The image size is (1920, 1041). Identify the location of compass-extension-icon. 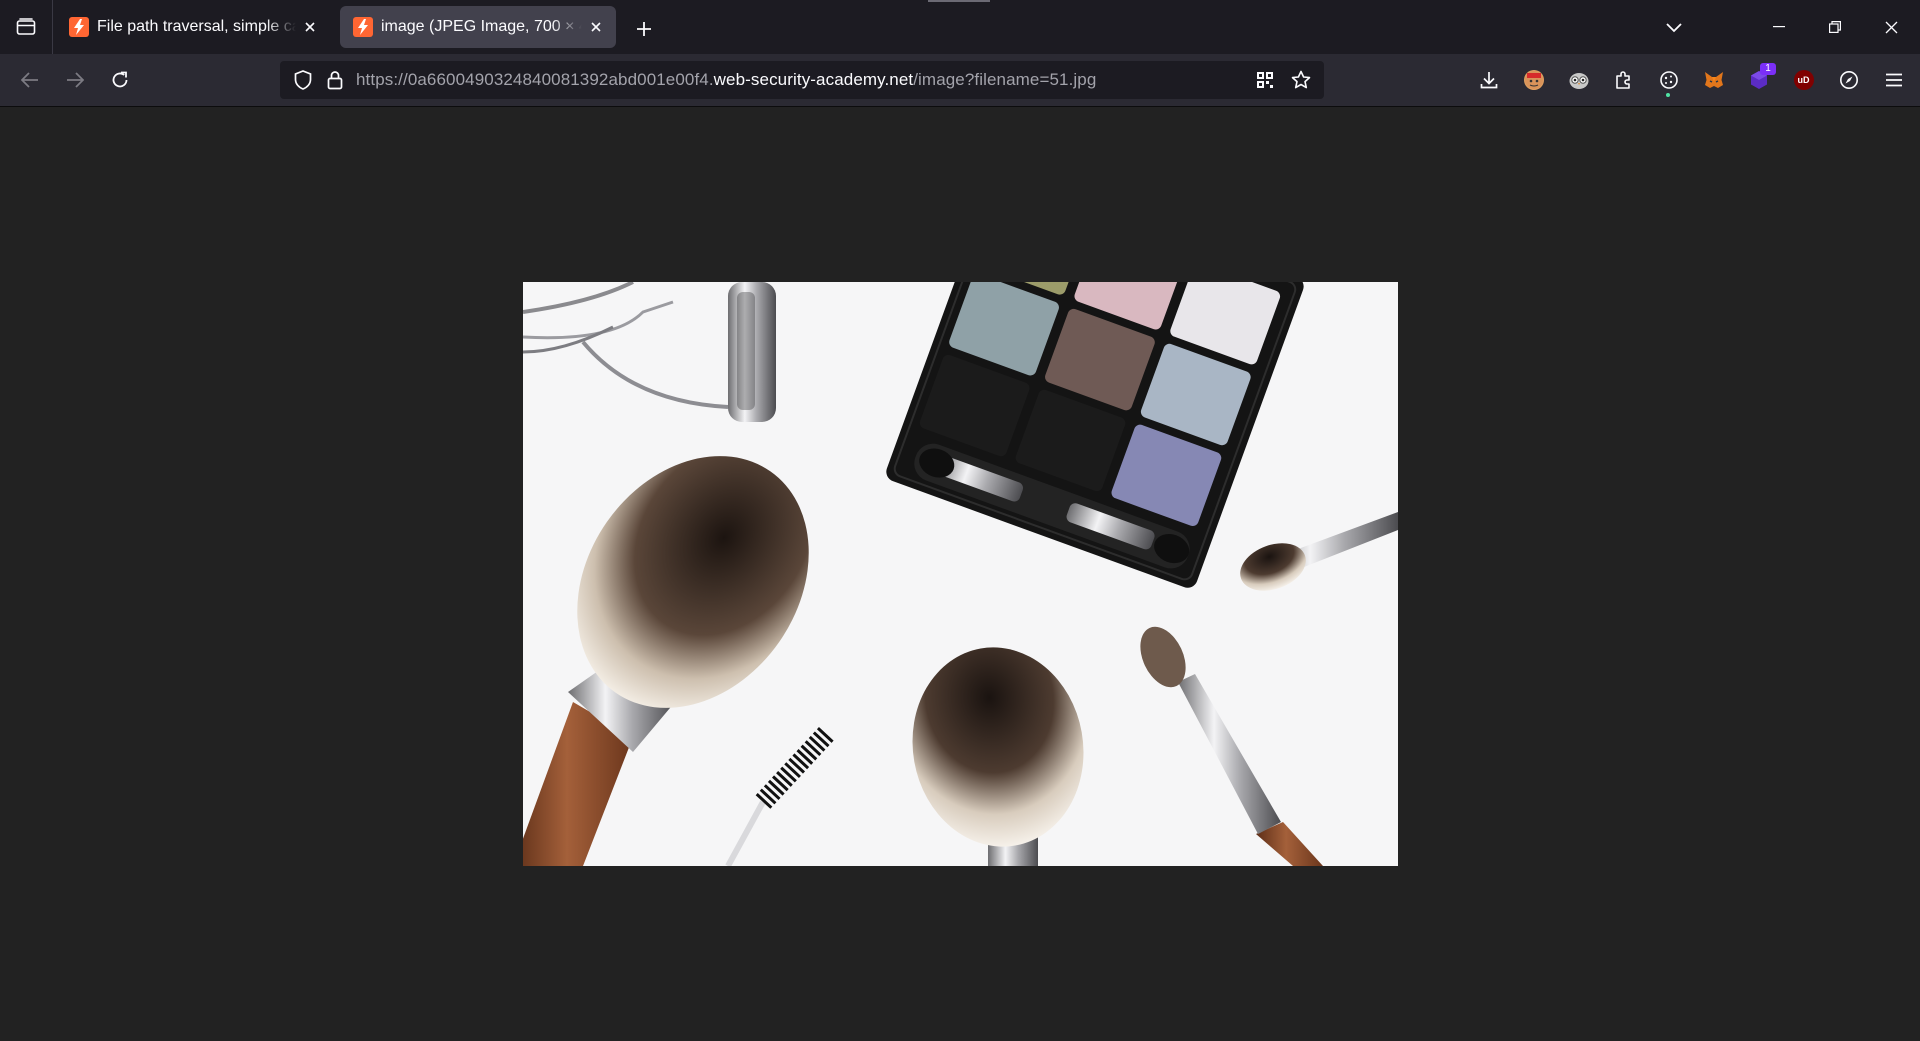
(1848, 80).